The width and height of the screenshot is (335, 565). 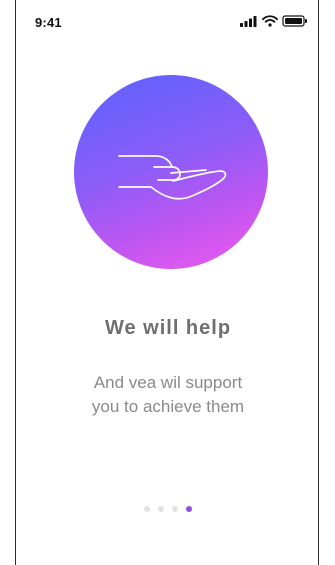 What do you see at coordinates (295, 23) in the screenshot?
I see `battery-icon` at bounding box center [295, 23].